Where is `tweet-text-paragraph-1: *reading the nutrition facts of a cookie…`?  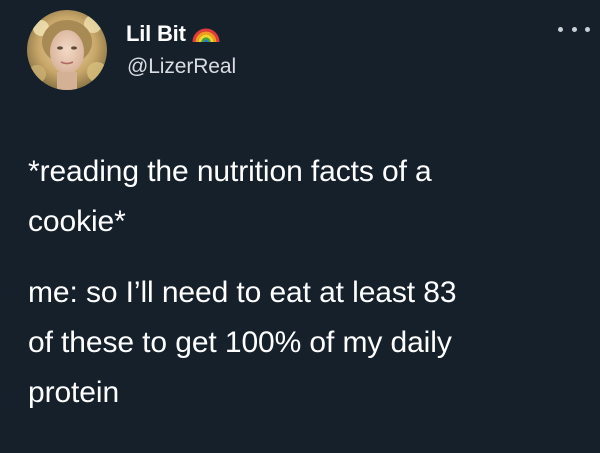
tweet-text-paragraph-1: *reading the nutrition facts of a cookie… is located at coordinates (230, 197).